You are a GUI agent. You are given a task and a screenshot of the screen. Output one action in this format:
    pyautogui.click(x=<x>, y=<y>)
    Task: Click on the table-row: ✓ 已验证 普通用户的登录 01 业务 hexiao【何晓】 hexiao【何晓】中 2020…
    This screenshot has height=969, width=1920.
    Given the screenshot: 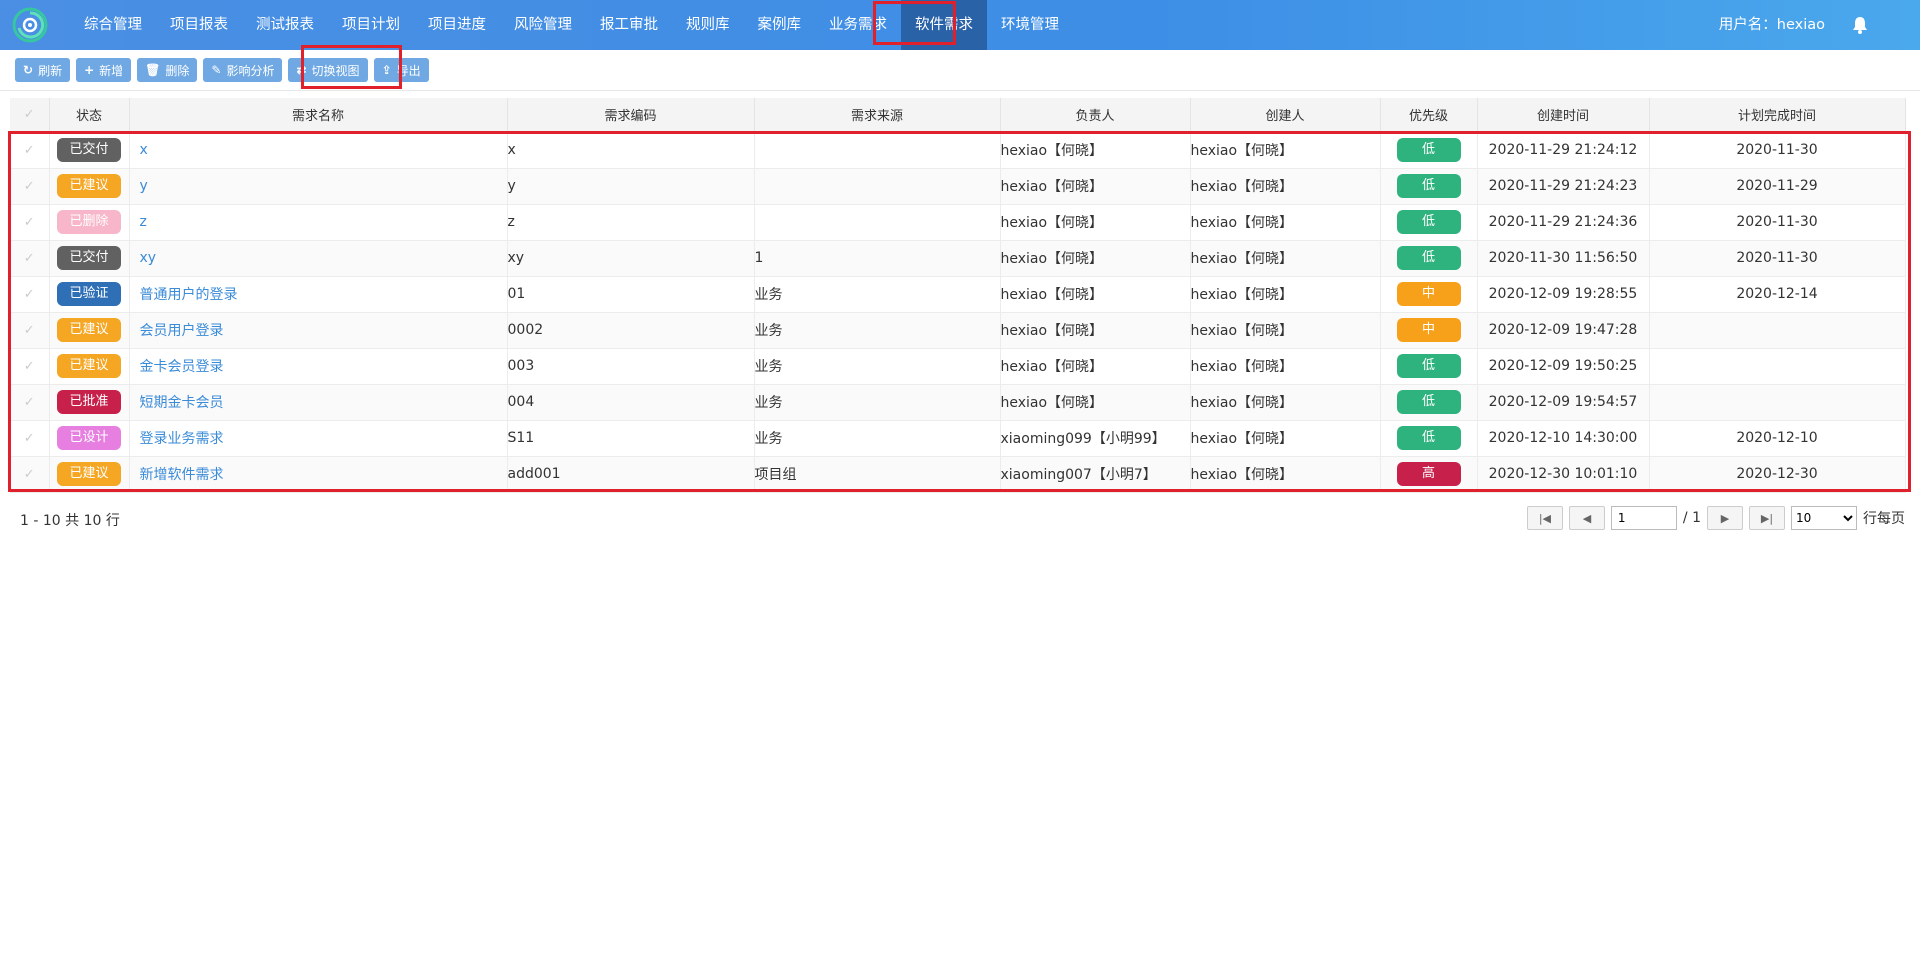 What is the action you would take?
    pyautogui.click(x=958, y=294)
    